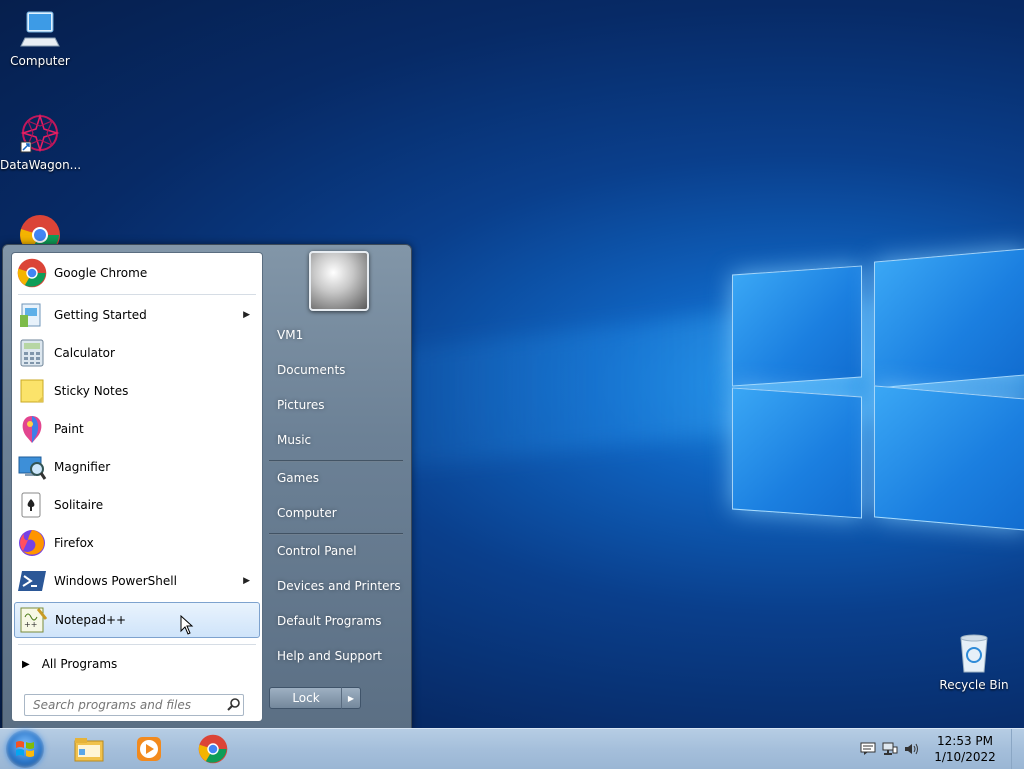  I want to click on program-item-google-chrome: Google Chrome, so click(136, 273).